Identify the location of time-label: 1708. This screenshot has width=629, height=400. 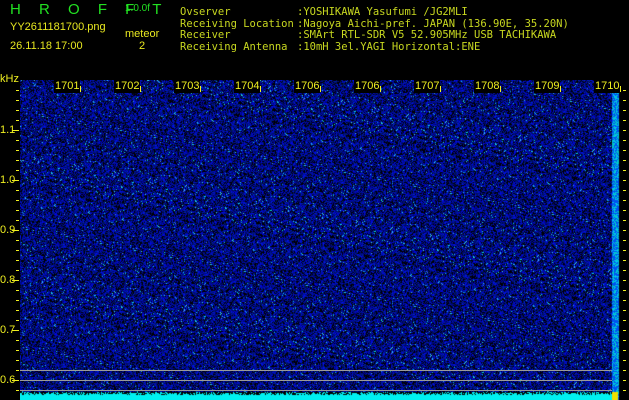
(487, 86).